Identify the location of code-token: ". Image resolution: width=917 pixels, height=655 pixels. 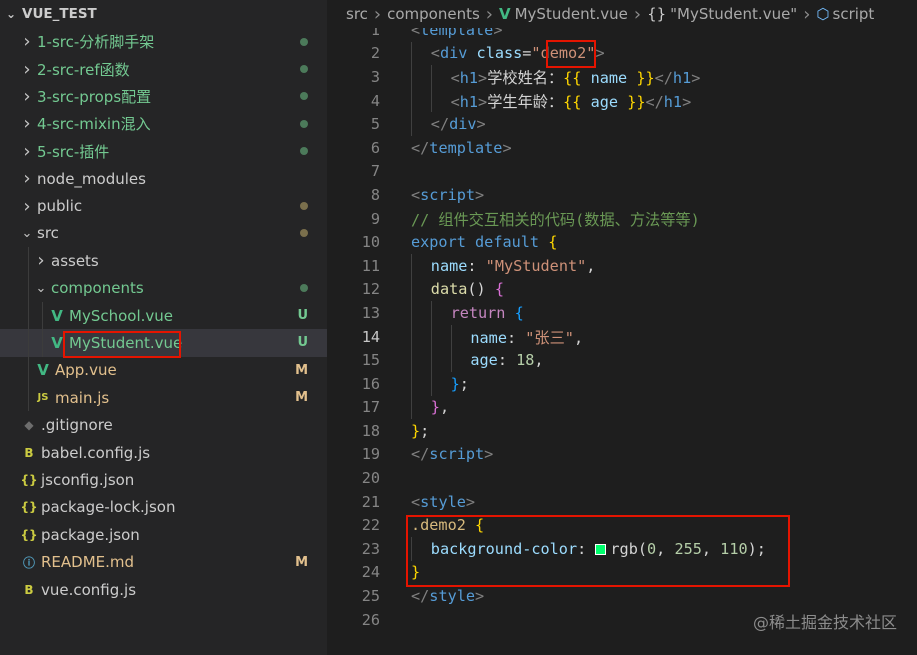
(536, 53).